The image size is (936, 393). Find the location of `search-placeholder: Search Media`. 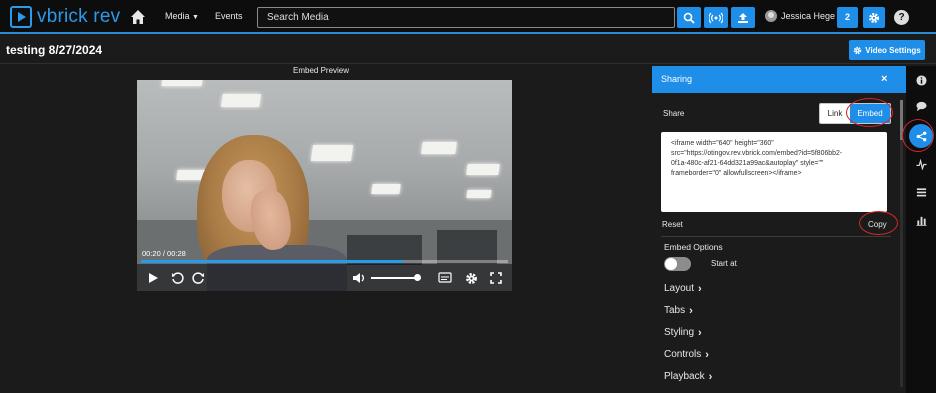

search-placeholder: Search Media is located at coordinates (298, 17).